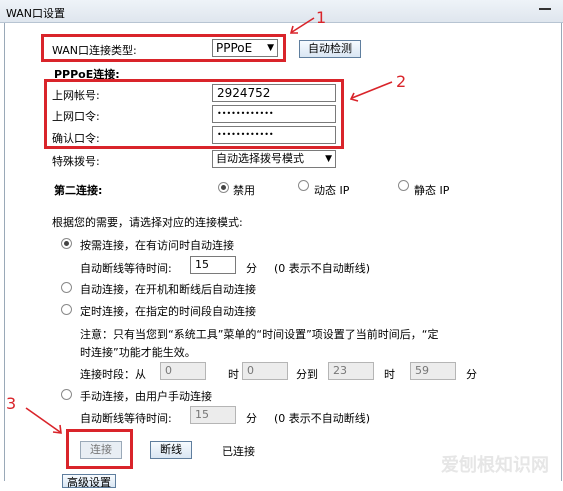  What do you see at coordinates (495, 465) in the screenshot?
I see `watermark-text: 爱刨根知识网` at bounding box center [495, 465].